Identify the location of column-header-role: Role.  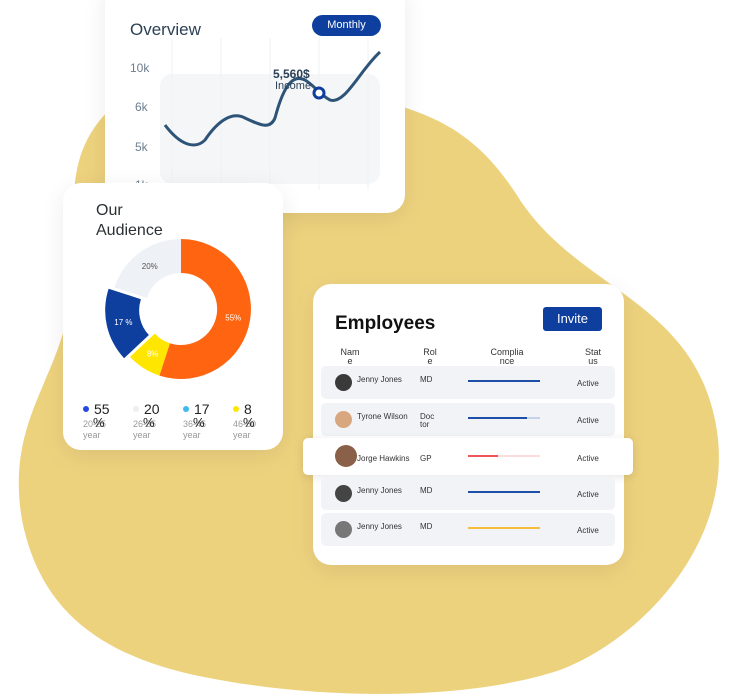
(430, 357).